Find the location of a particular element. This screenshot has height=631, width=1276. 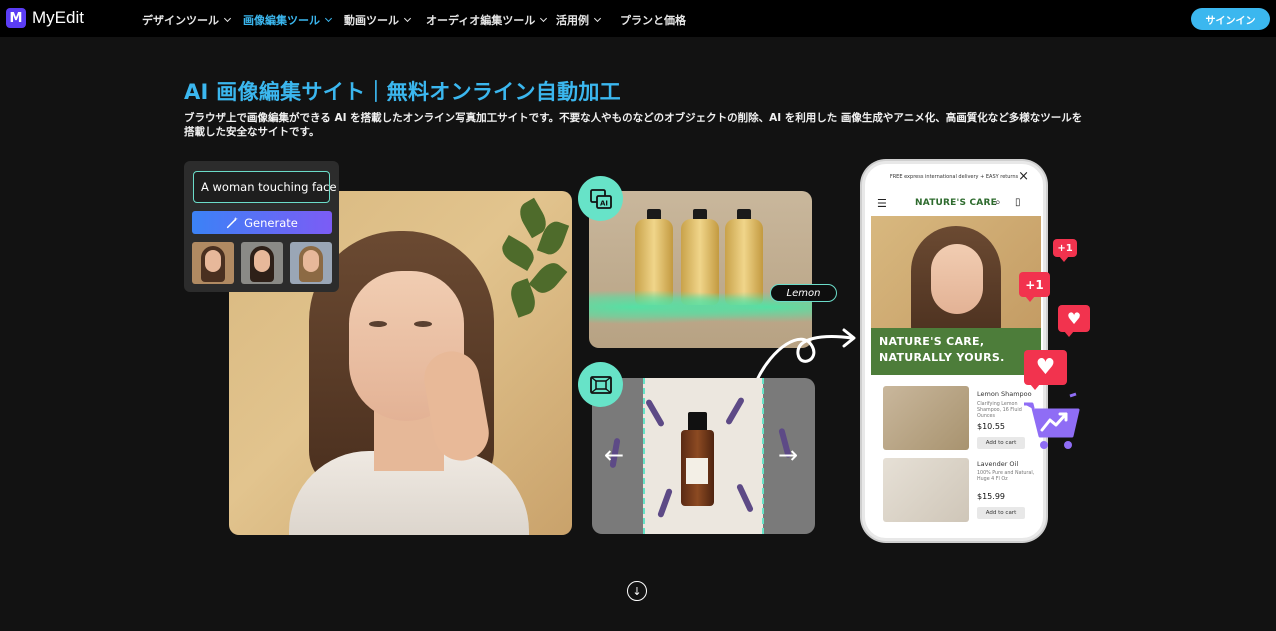

nav-item-pricing: プランと価格 is located at coordinates (653, 20).